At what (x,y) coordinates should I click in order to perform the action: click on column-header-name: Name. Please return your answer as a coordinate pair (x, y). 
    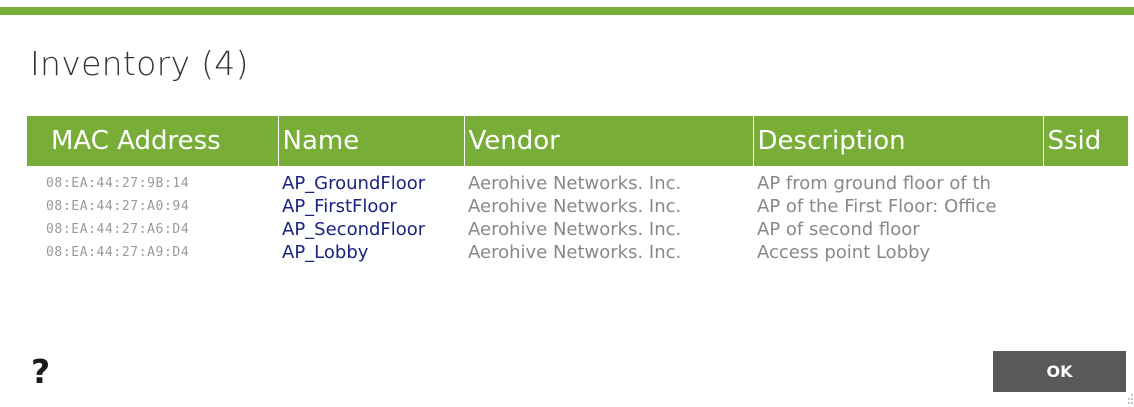
    Looking at the image, I should click on (371, 141).